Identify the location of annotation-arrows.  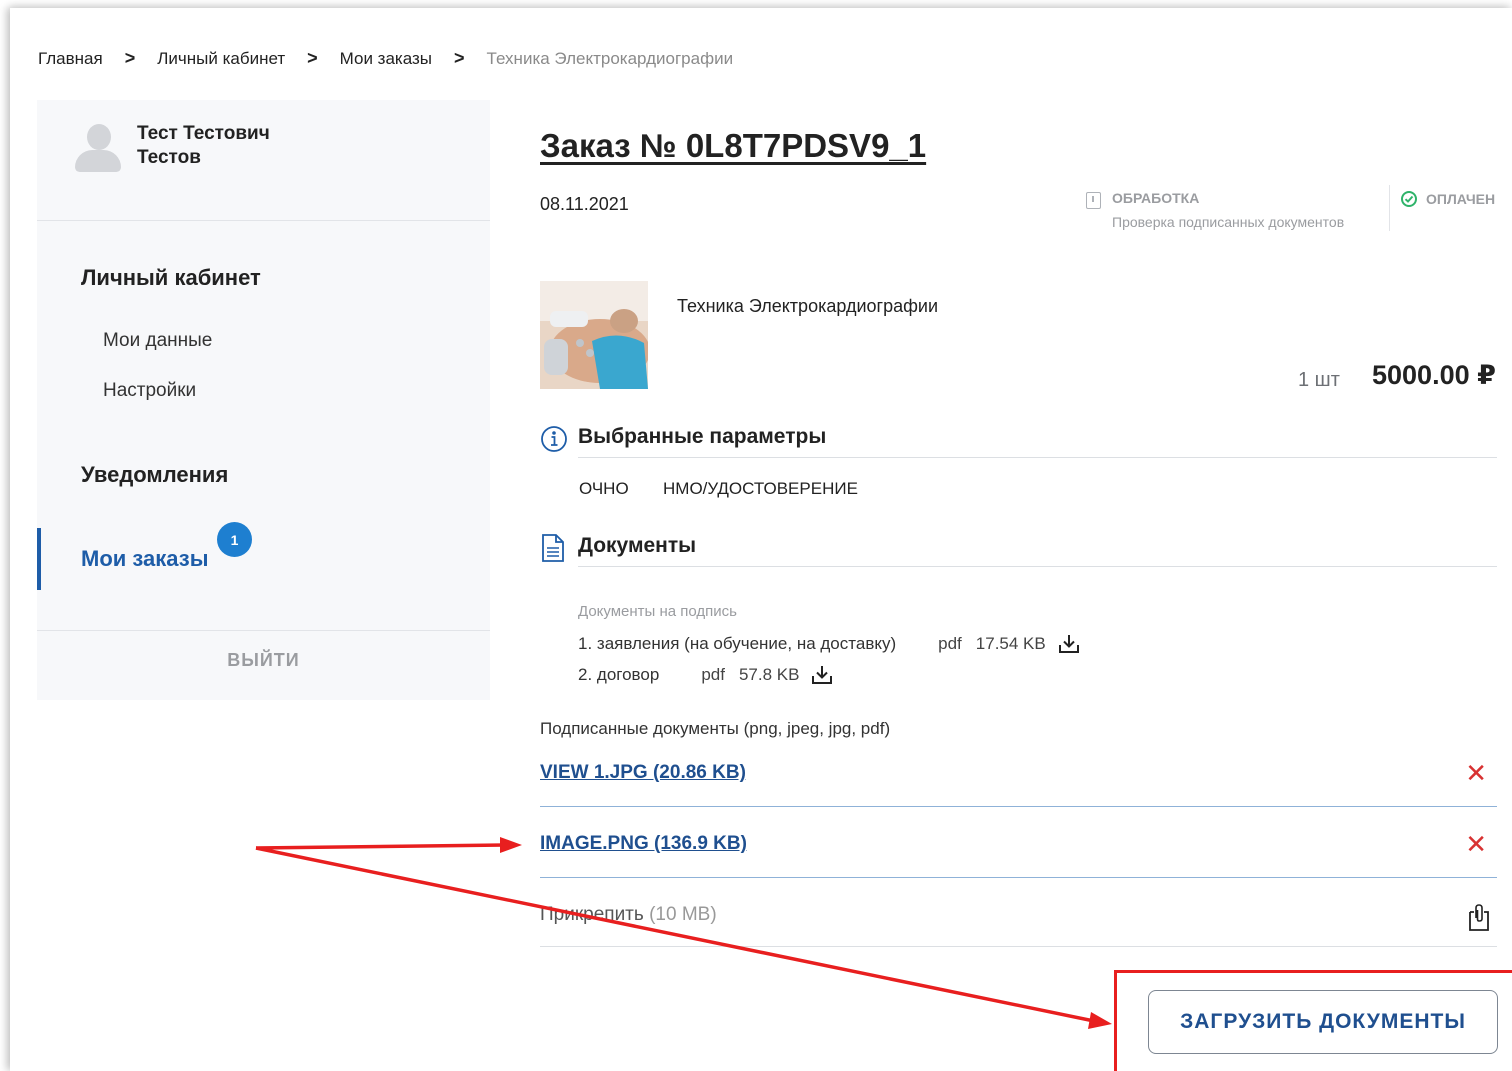
(683, 933).